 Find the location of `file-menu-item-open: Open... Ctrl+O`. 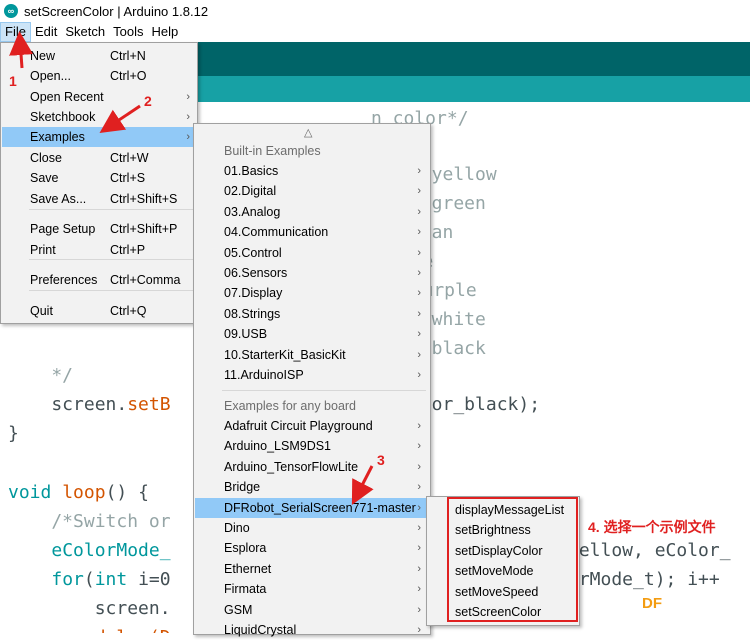

file-menu-item-open: Open... Ctrl+O is located at coordinates (99, 76).